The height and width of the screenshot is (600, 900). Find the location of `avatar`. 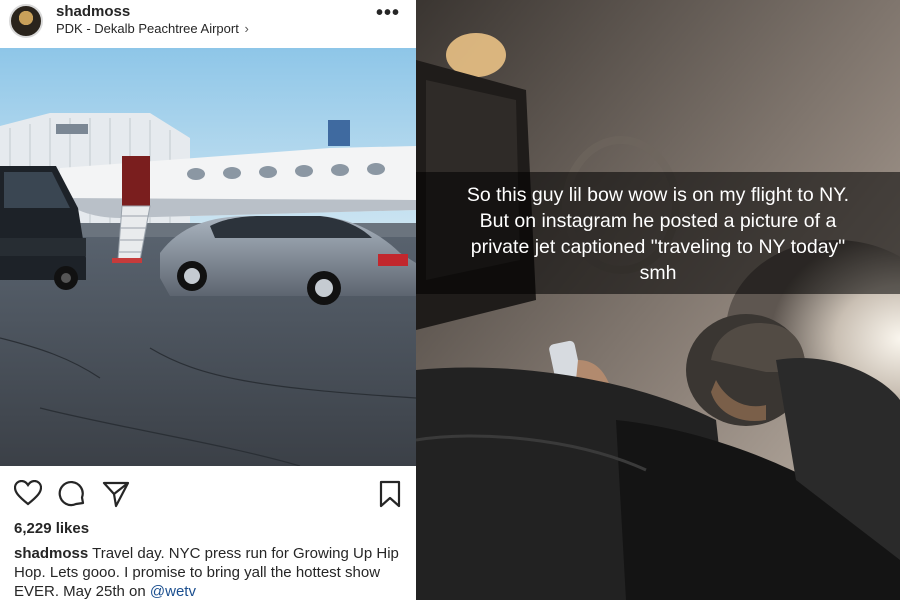

avatar is located at coordinates (26, 21).